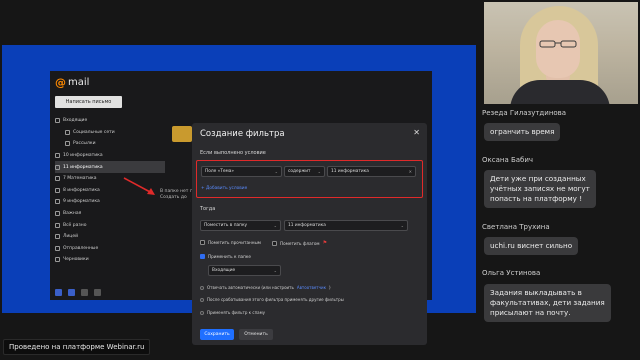 This screenshot has width=640, height=360. I want to click on settings-icon, so click(97, 292).